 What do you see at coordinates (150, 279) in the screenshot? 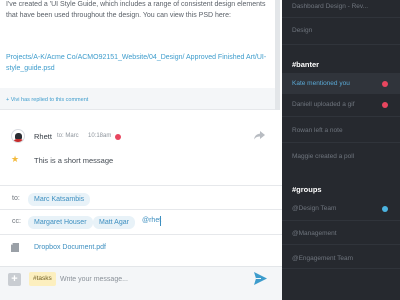
I see `message-input` at bounding box center [150, 279].